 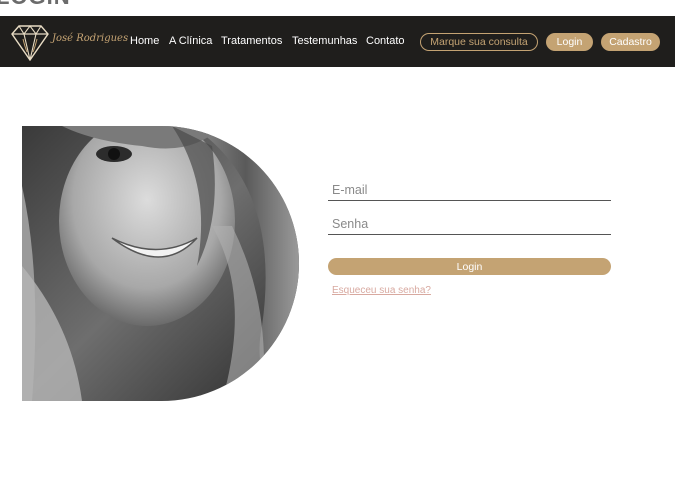 I want to click on nav-testemunhas: Testemunhas, so click(x=324, y=41).